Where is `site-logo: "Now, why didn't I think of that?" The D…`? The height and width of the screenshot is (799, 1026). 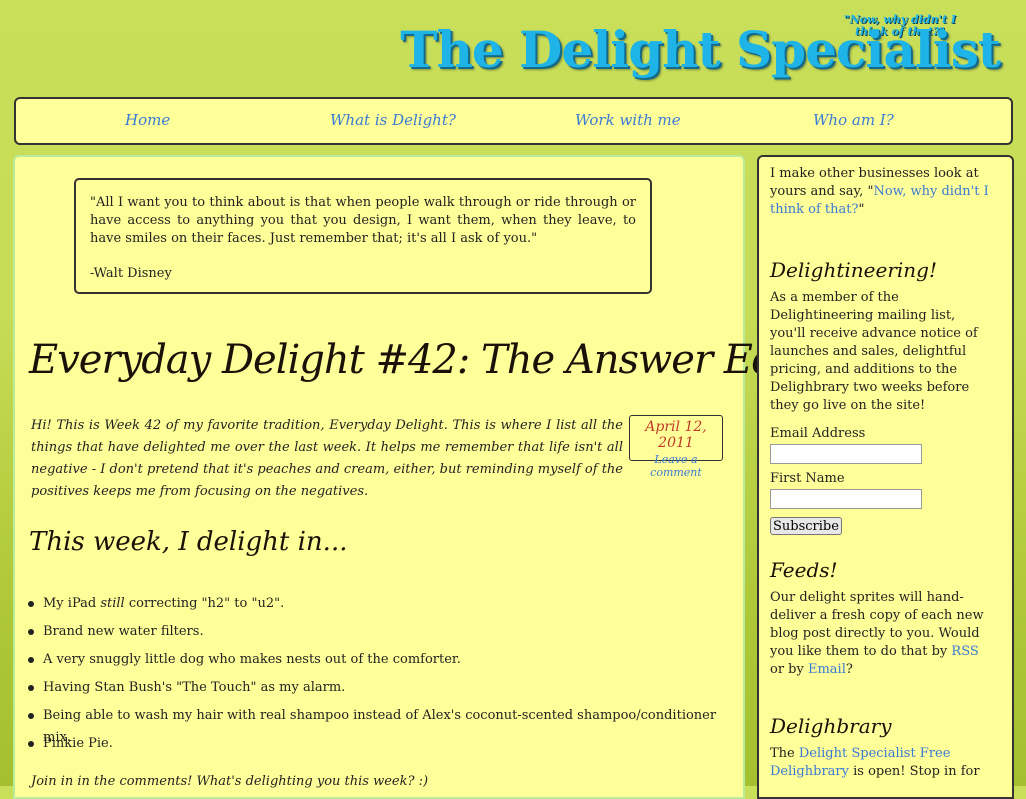
site-logo: "Now, why didn't I think of that?" The D… is located at coordinates (709, 54).